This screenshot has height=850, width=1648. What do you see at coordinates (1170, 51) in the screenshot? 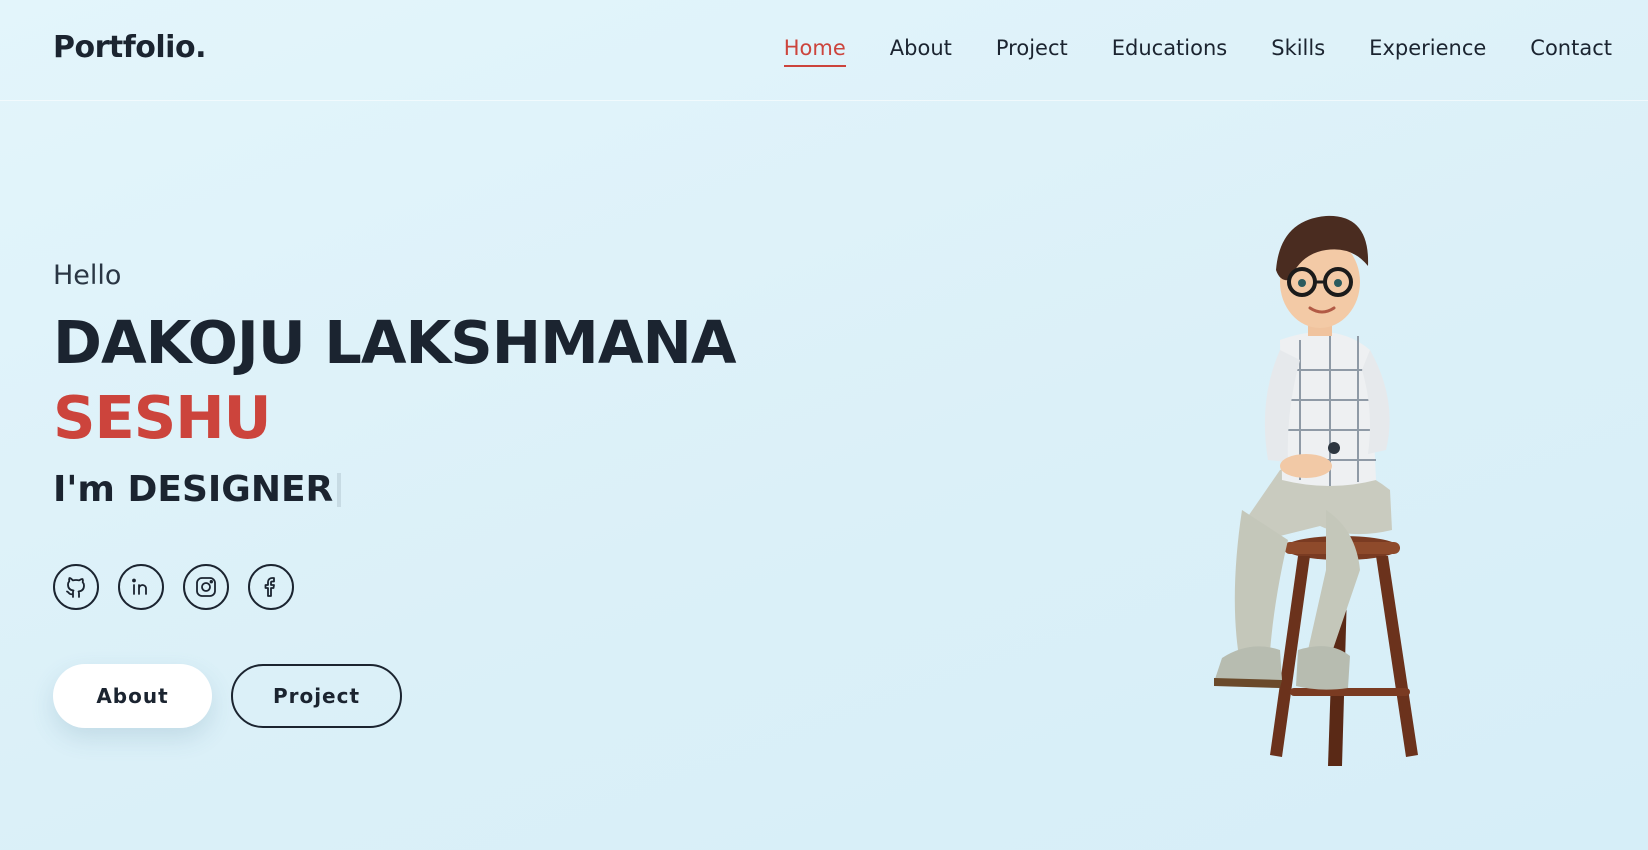
I see `nav-educations: Educations` at bounding box center [1170, 51].